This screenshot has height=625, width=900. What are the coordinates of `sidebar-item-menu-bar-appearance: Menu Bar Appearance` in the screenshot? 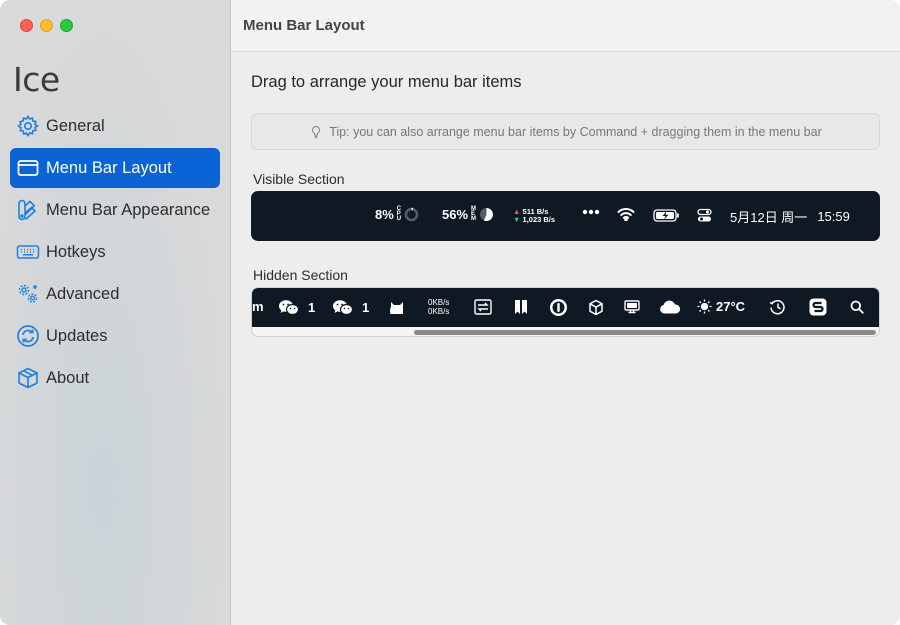 It's located at (115, 210).